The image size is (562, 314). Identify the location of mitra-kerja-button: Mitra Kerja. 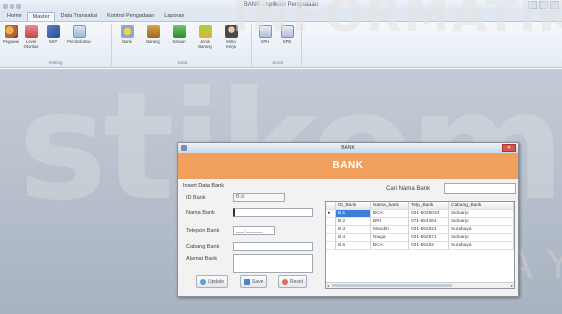
(231, 37).